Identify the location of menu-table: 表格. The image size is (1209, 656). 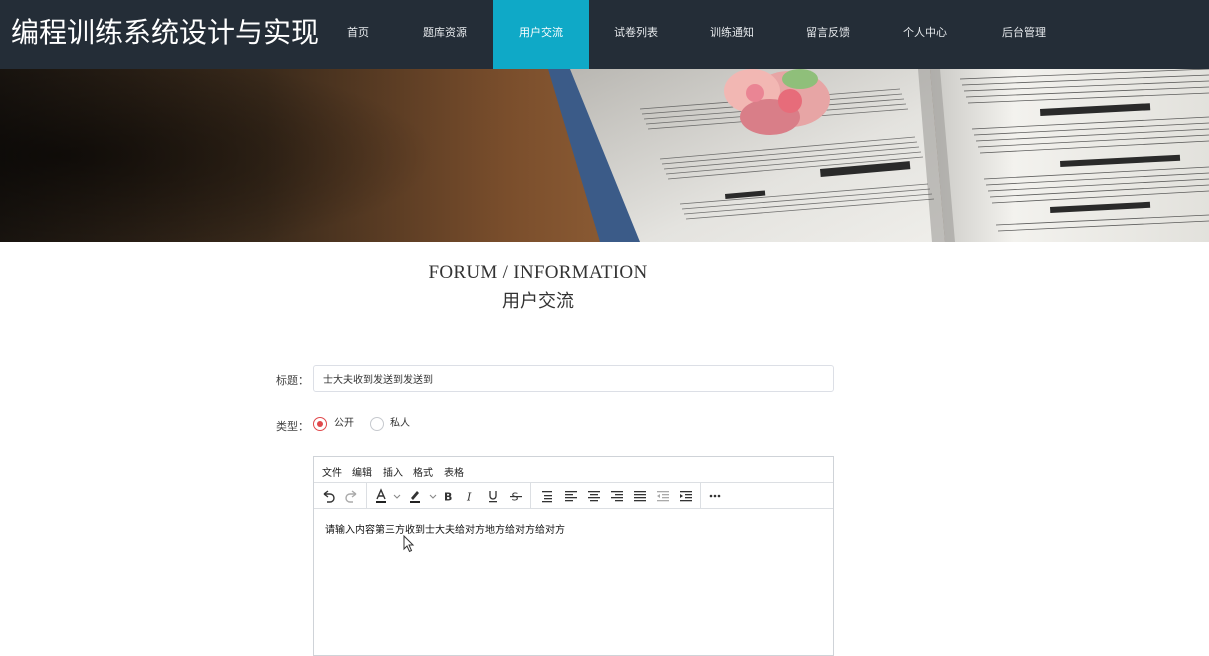
(454, 471).